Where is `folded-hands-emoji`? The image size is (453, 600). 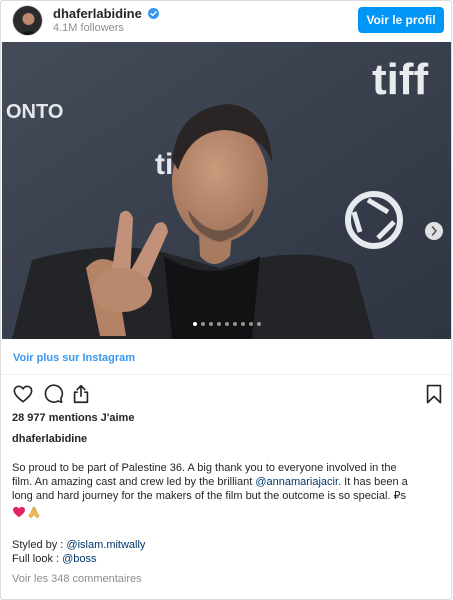
folded-hands-emoji is located at coordinates (34, 512).